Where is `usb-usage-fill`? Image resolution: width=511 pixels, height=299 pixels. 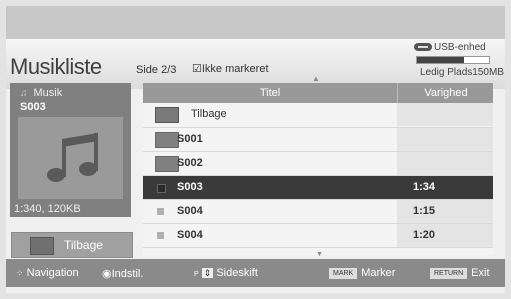
usb-usage-fill is located at coordinates (440, 60).